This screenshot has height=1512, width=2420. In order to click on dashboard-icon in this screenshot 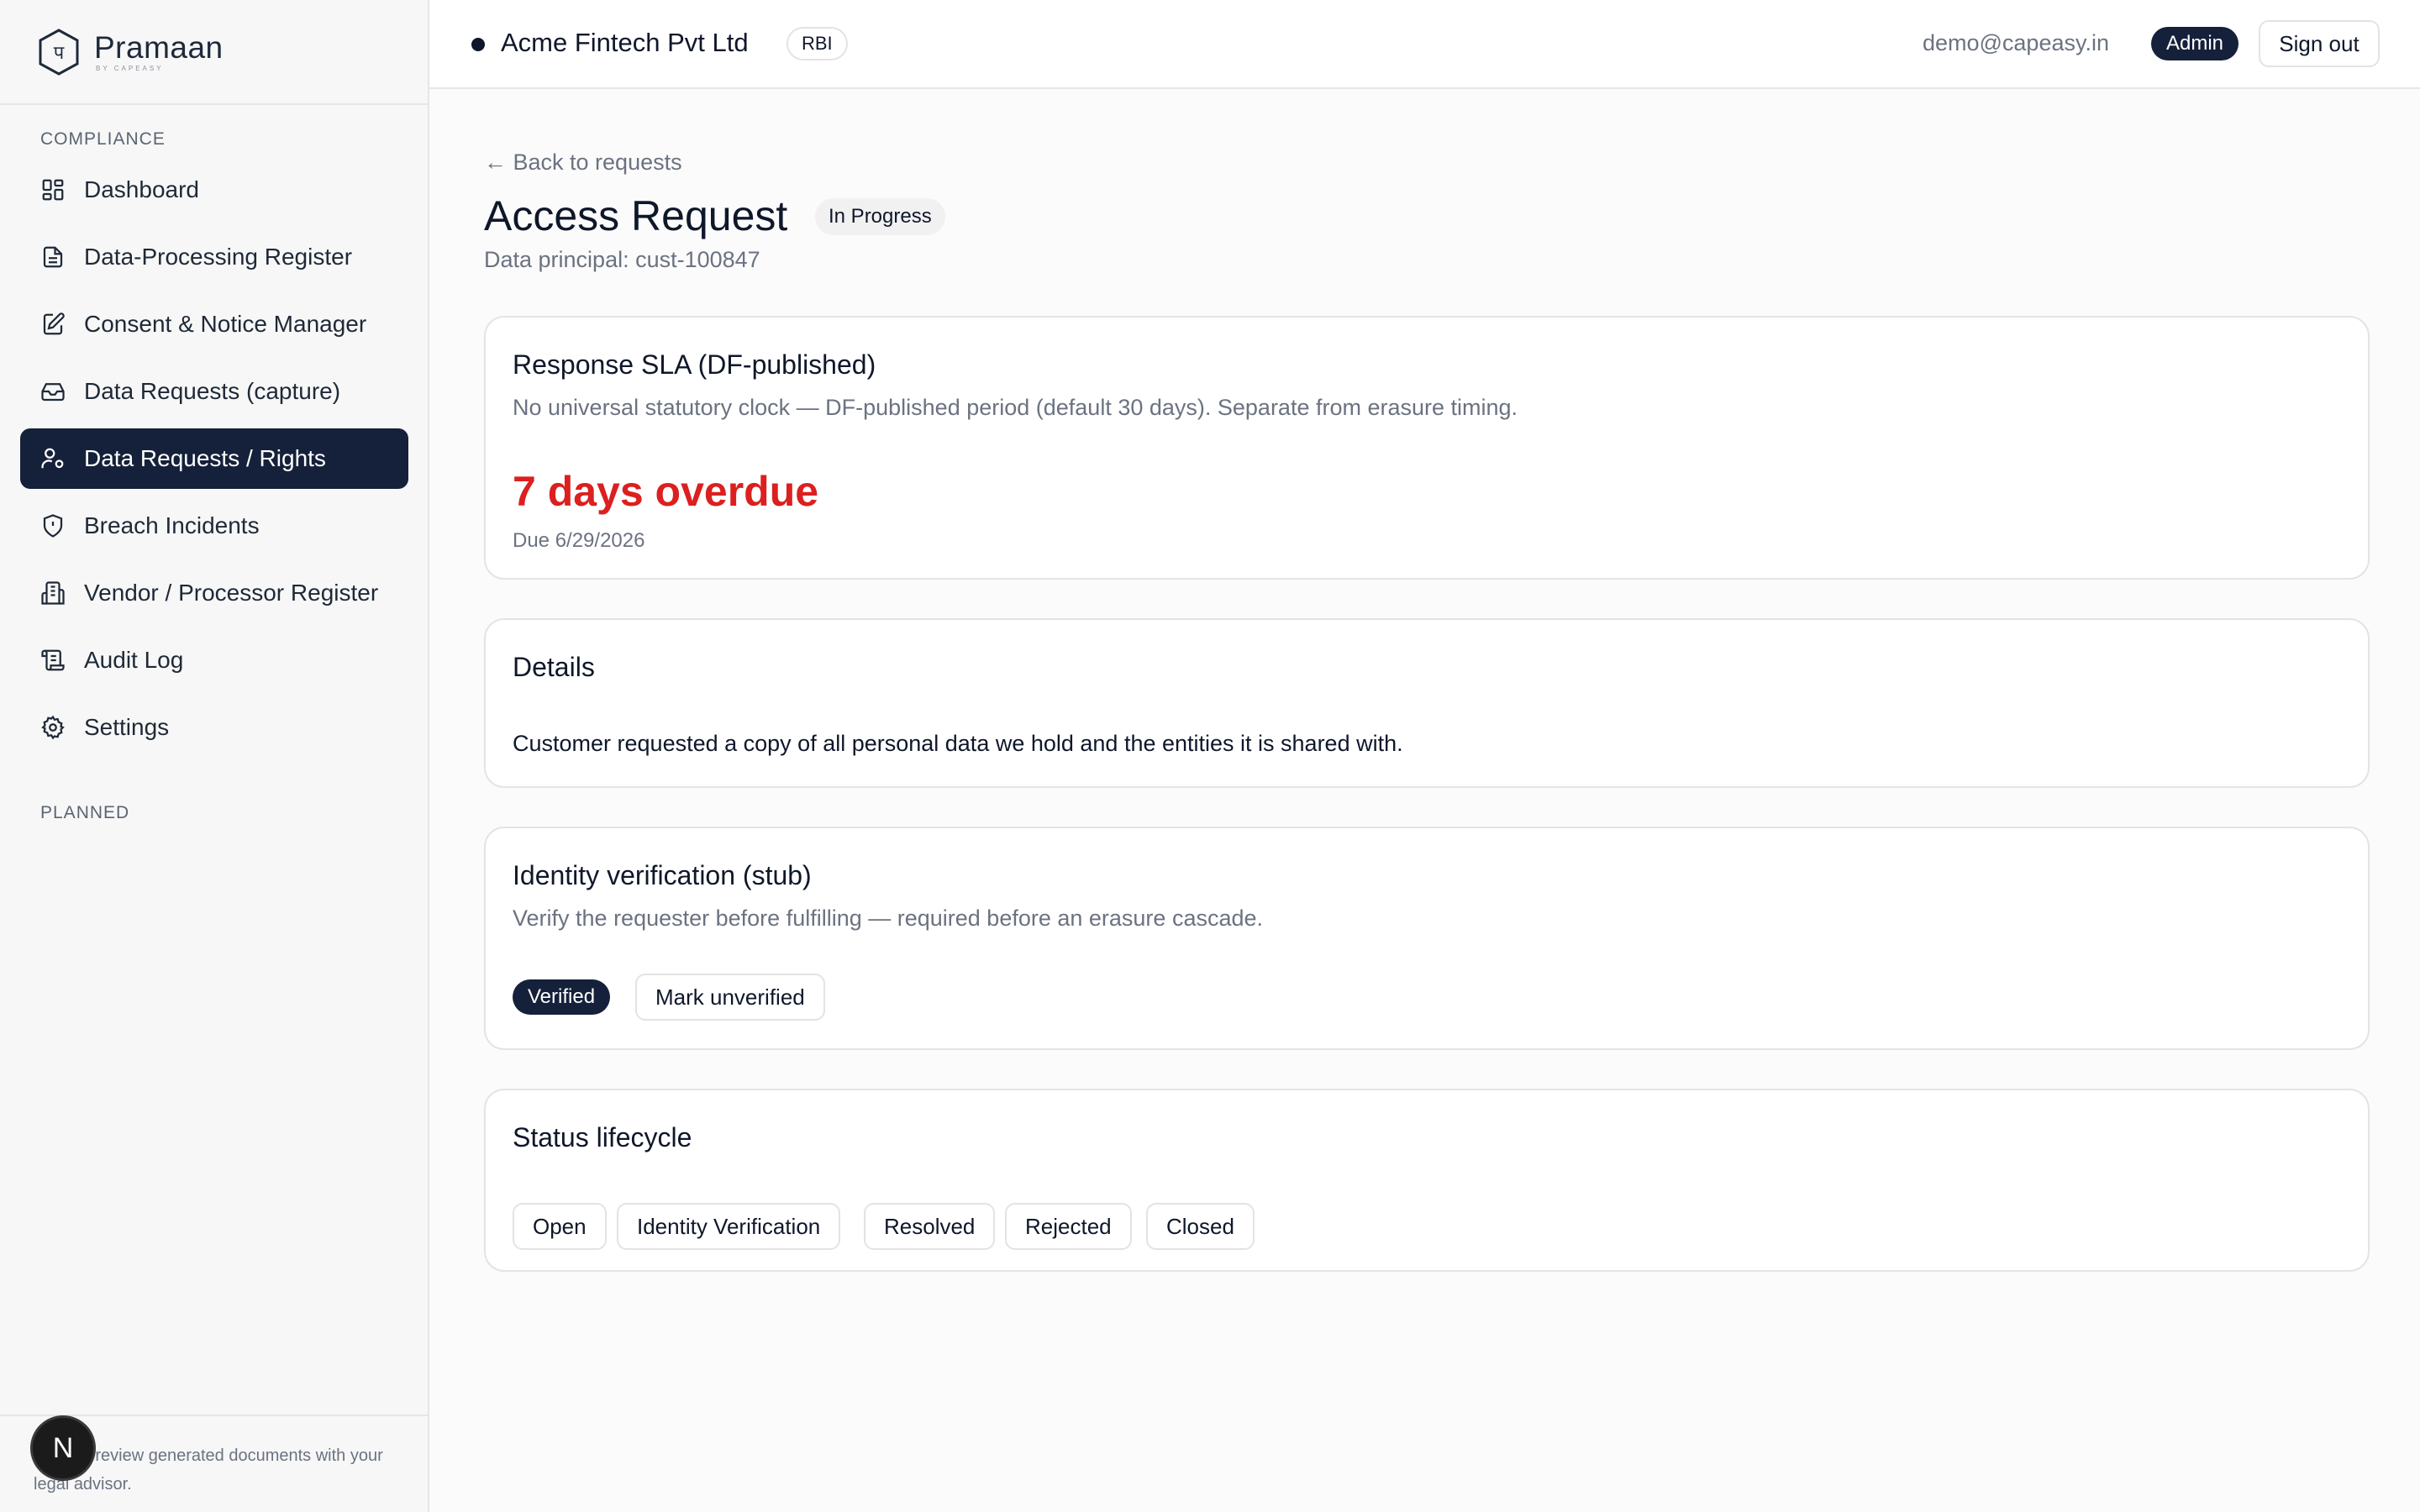, I will do `click(53, 190)`.